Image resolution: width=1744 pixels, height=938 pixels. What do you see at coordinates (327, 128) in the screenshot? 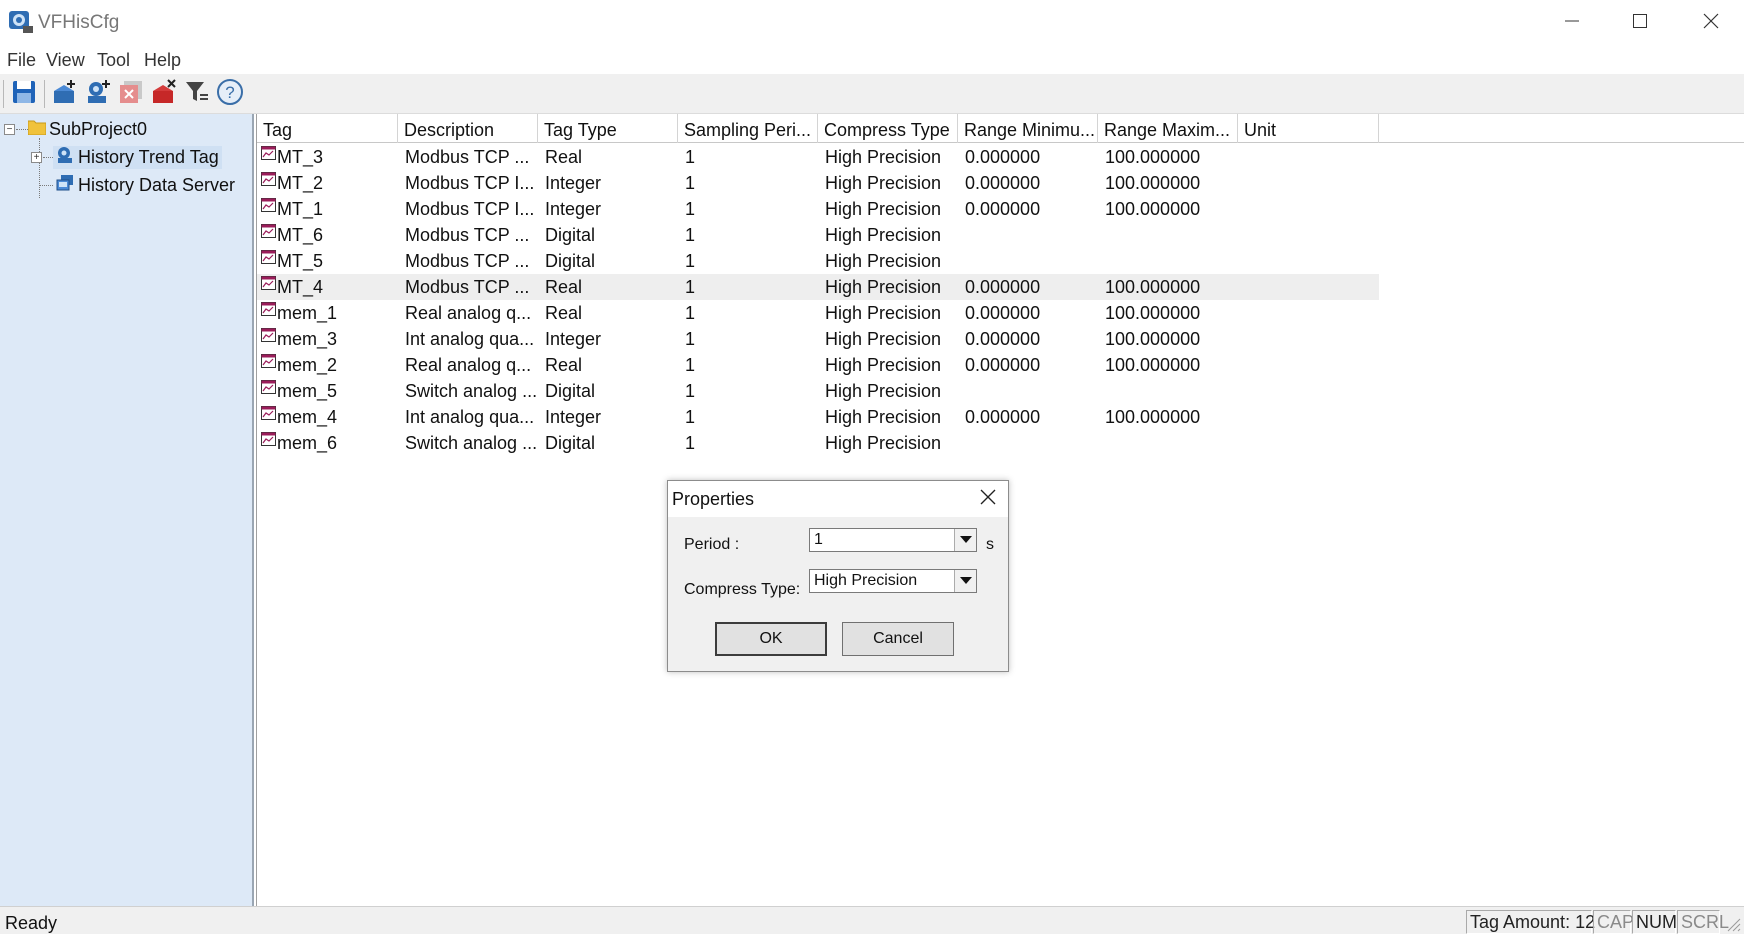
I see `column-header-tag: Tag` at bounding box center [327, 128].